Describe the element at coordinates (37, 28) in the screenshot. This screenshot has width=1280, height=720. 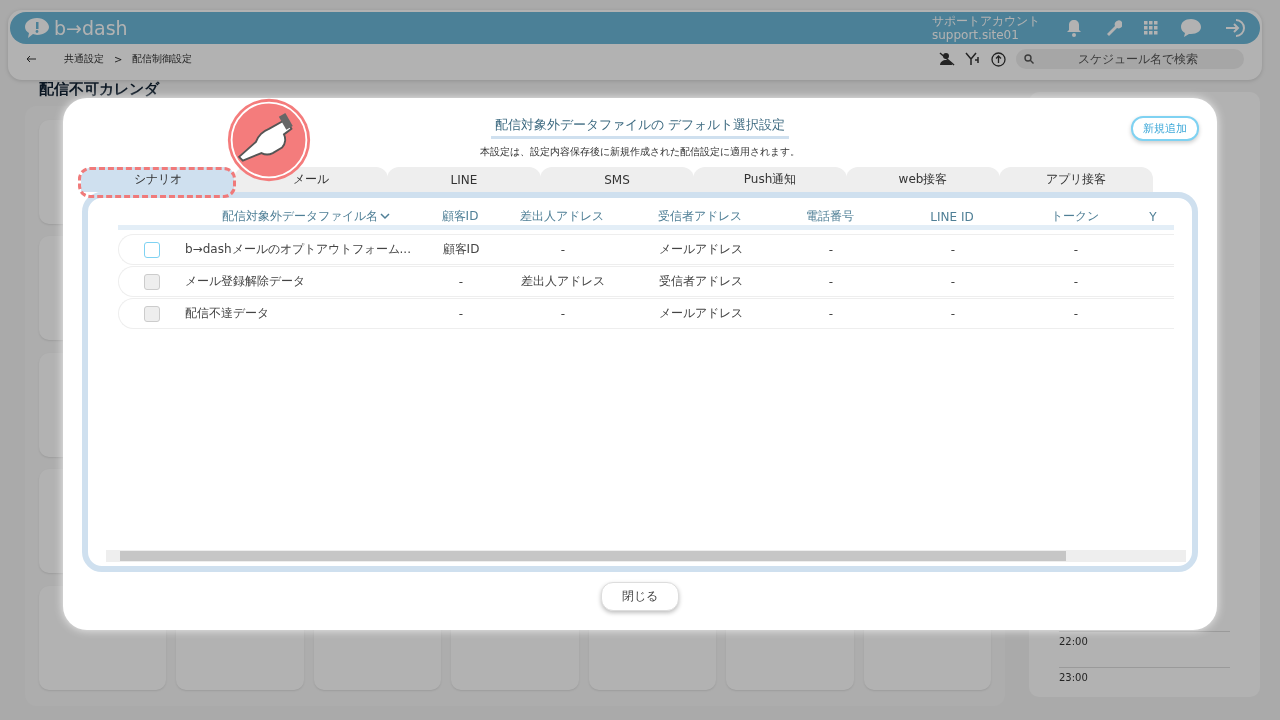
I see `logo-icon` at that location.